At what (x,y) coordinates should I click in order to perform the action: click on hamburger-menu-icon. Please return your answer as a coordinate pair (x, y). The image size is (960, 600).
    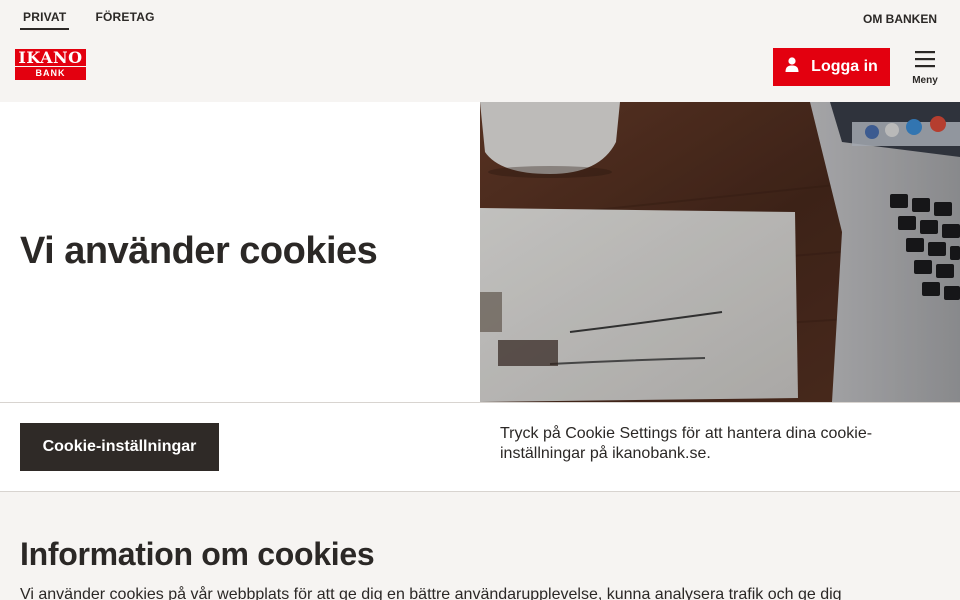
    Looking at the image, I should click on (925, 59).